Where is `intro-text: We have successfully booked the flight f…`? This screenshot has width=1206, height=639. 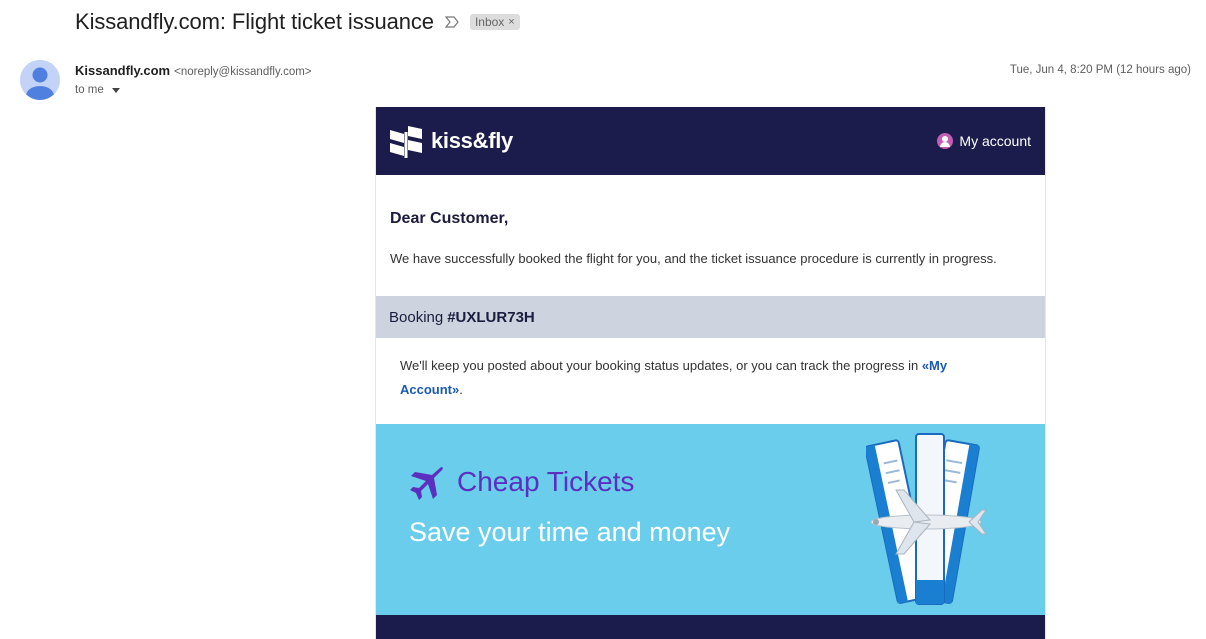
intro-text: We have successfully booked the flight f… is located at coordinates (693, 258).